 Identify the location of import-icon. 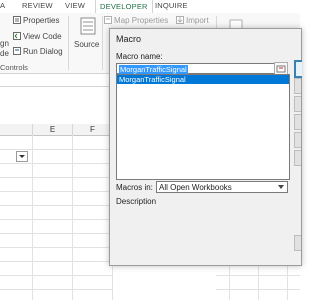
(180, 20).